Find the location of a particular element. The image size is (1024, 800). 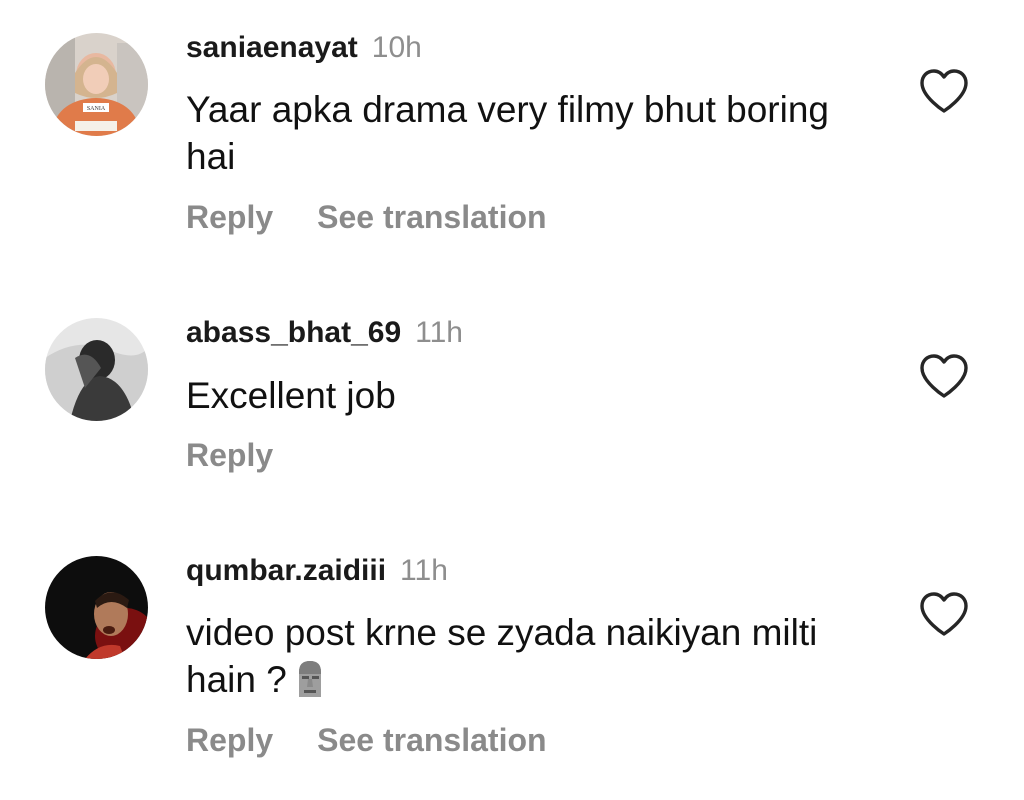

moai-emoji-icon is located at coordinates (310, 683).